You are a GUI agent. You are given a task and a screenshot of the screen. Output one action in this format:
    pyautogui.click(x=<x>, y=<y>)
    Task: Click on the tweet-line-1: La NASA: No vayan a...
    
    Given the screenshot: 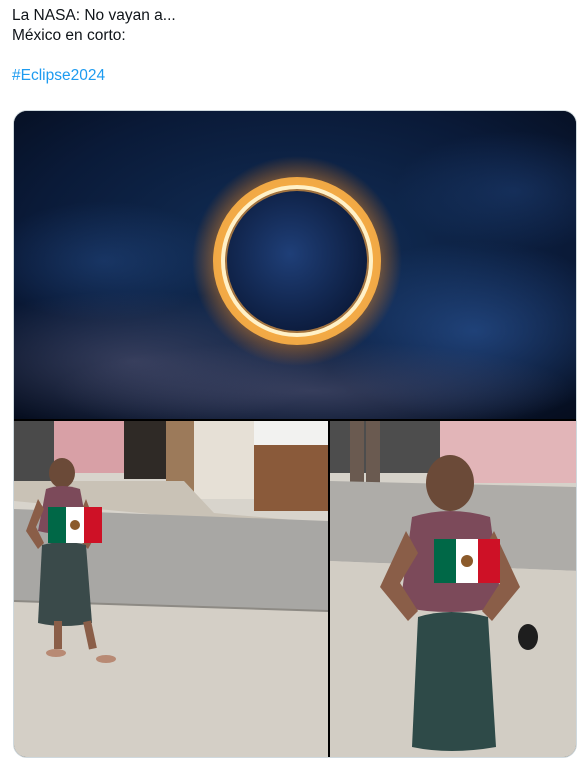 What is the action you would take?
    pyautogui.click(x=94, y=15)
    